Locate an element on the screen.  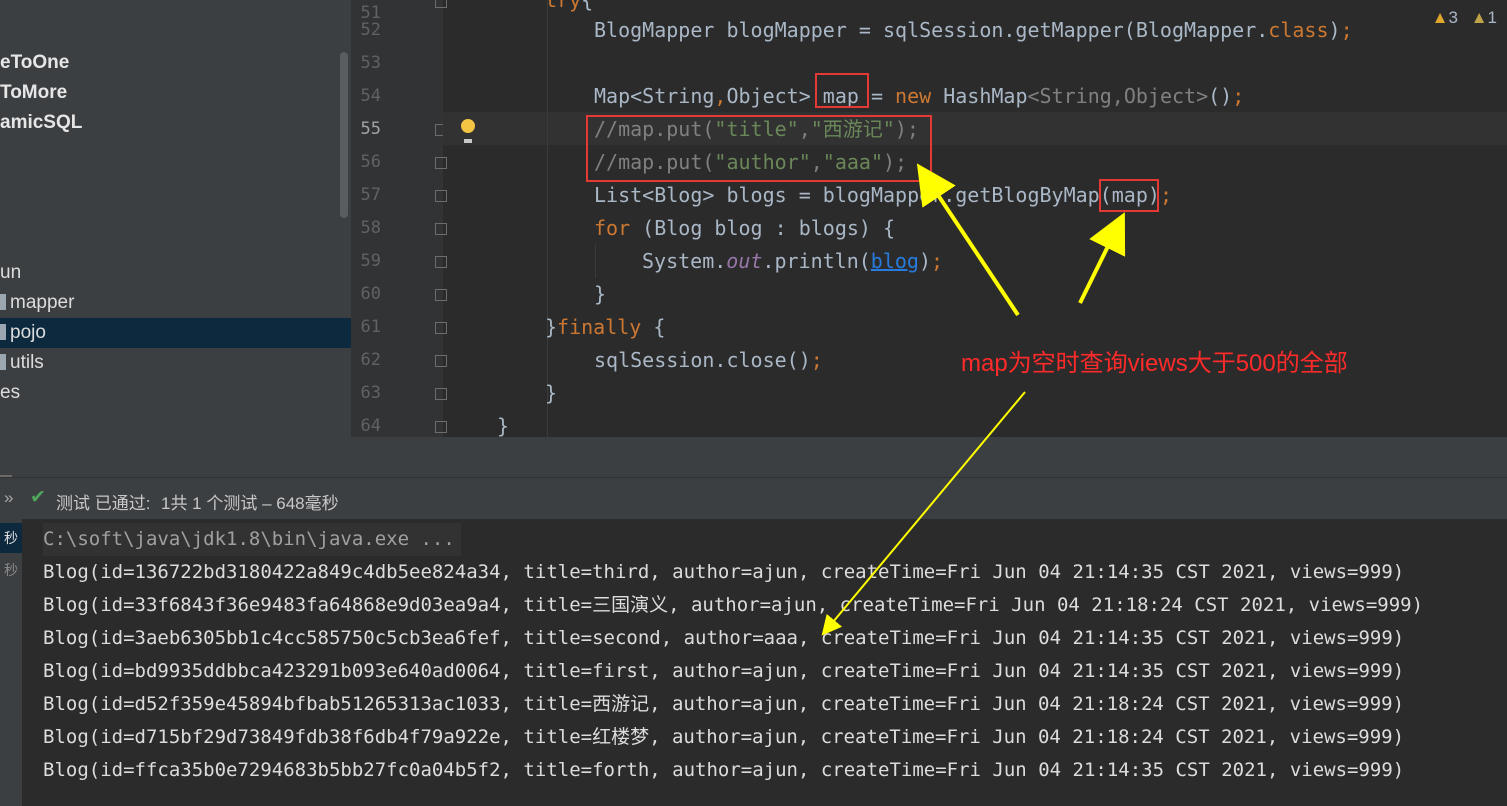
arrow-to-map-argument is located at coordinates (1102, 258).